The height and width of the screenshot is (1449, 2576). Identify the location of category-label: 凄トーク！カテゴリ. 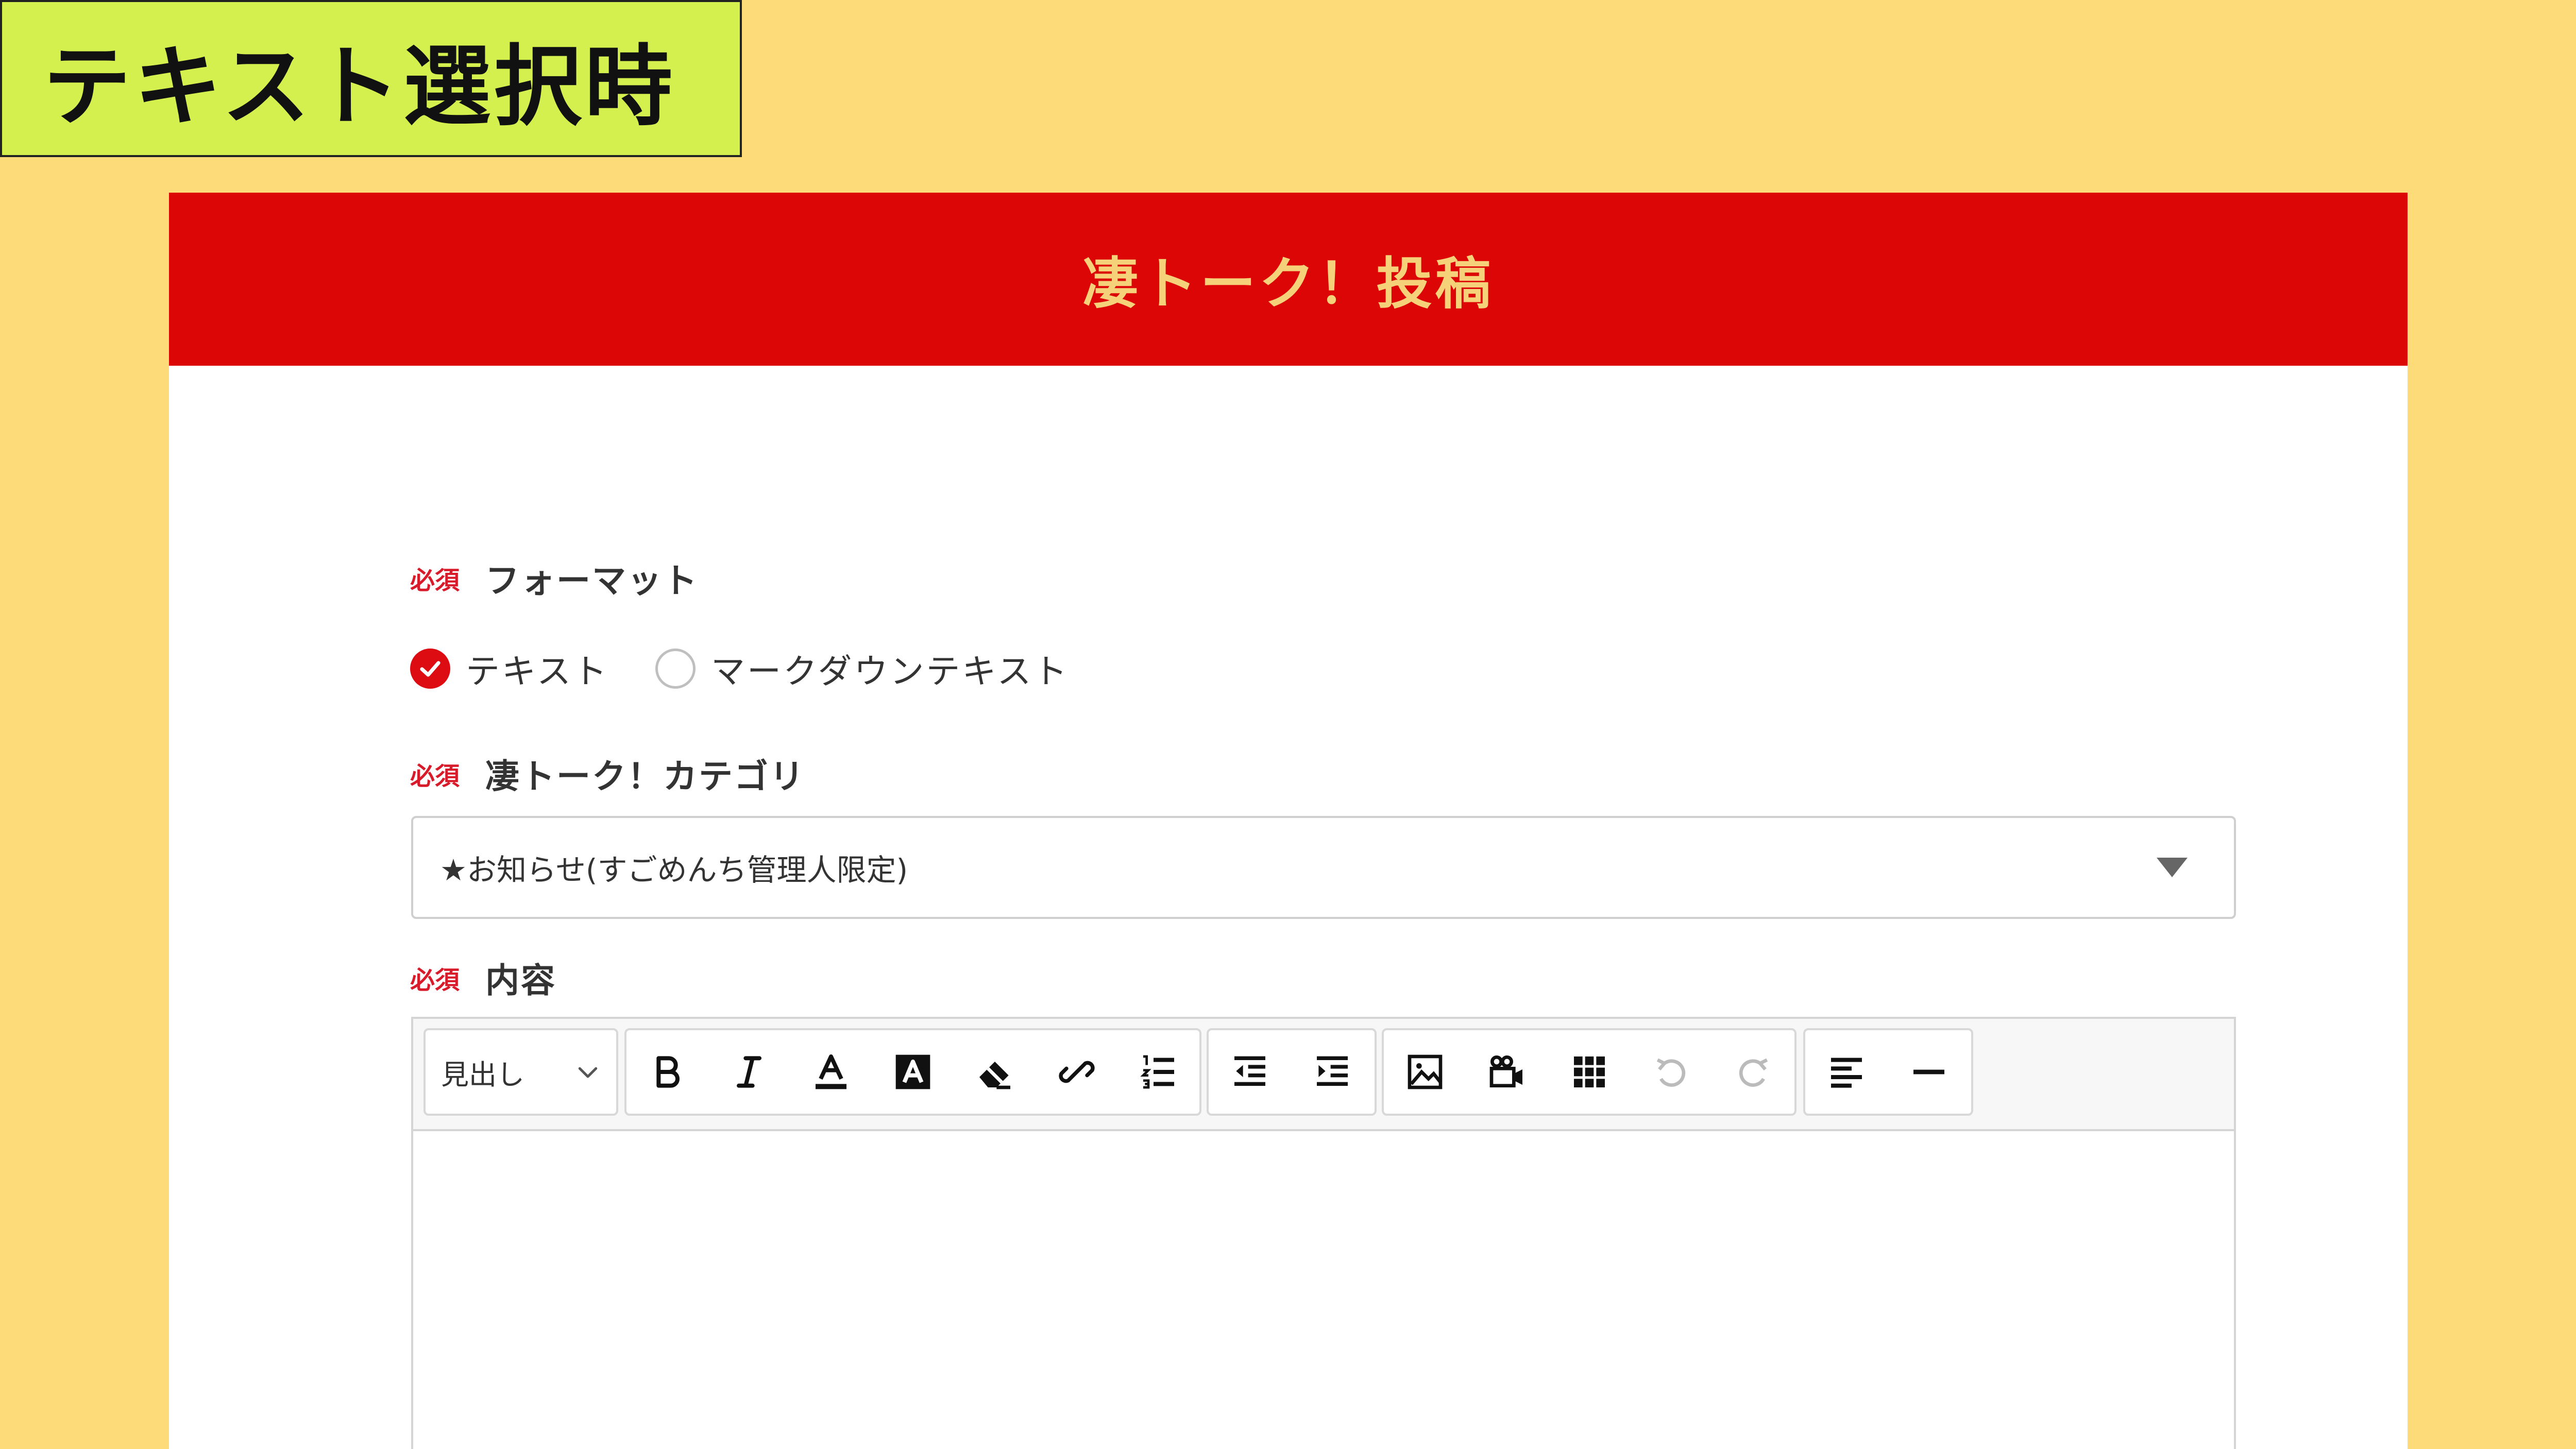
(645, 777).